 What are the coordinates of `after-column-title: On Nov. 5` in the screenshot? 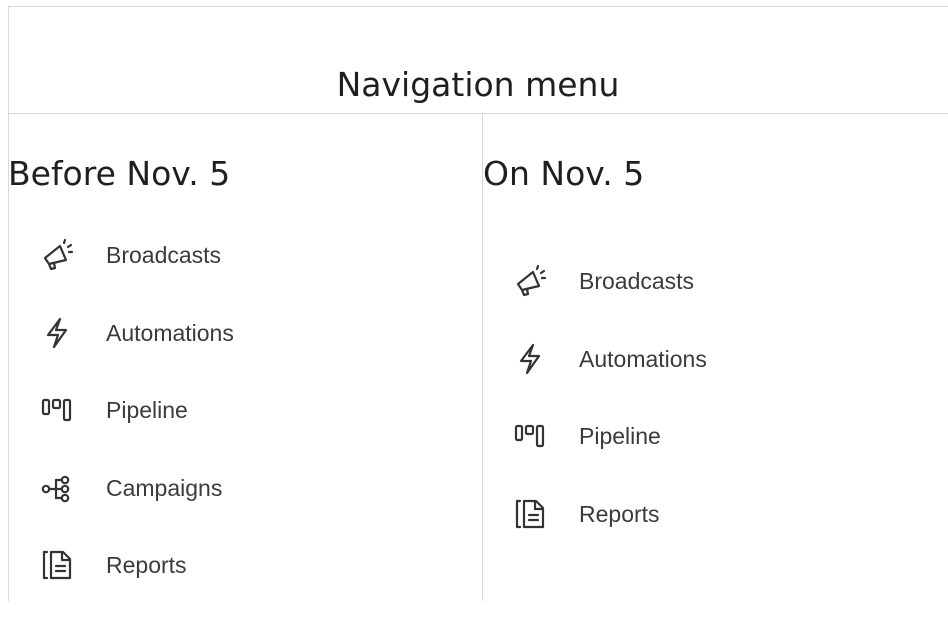 It's located at (564, 173).